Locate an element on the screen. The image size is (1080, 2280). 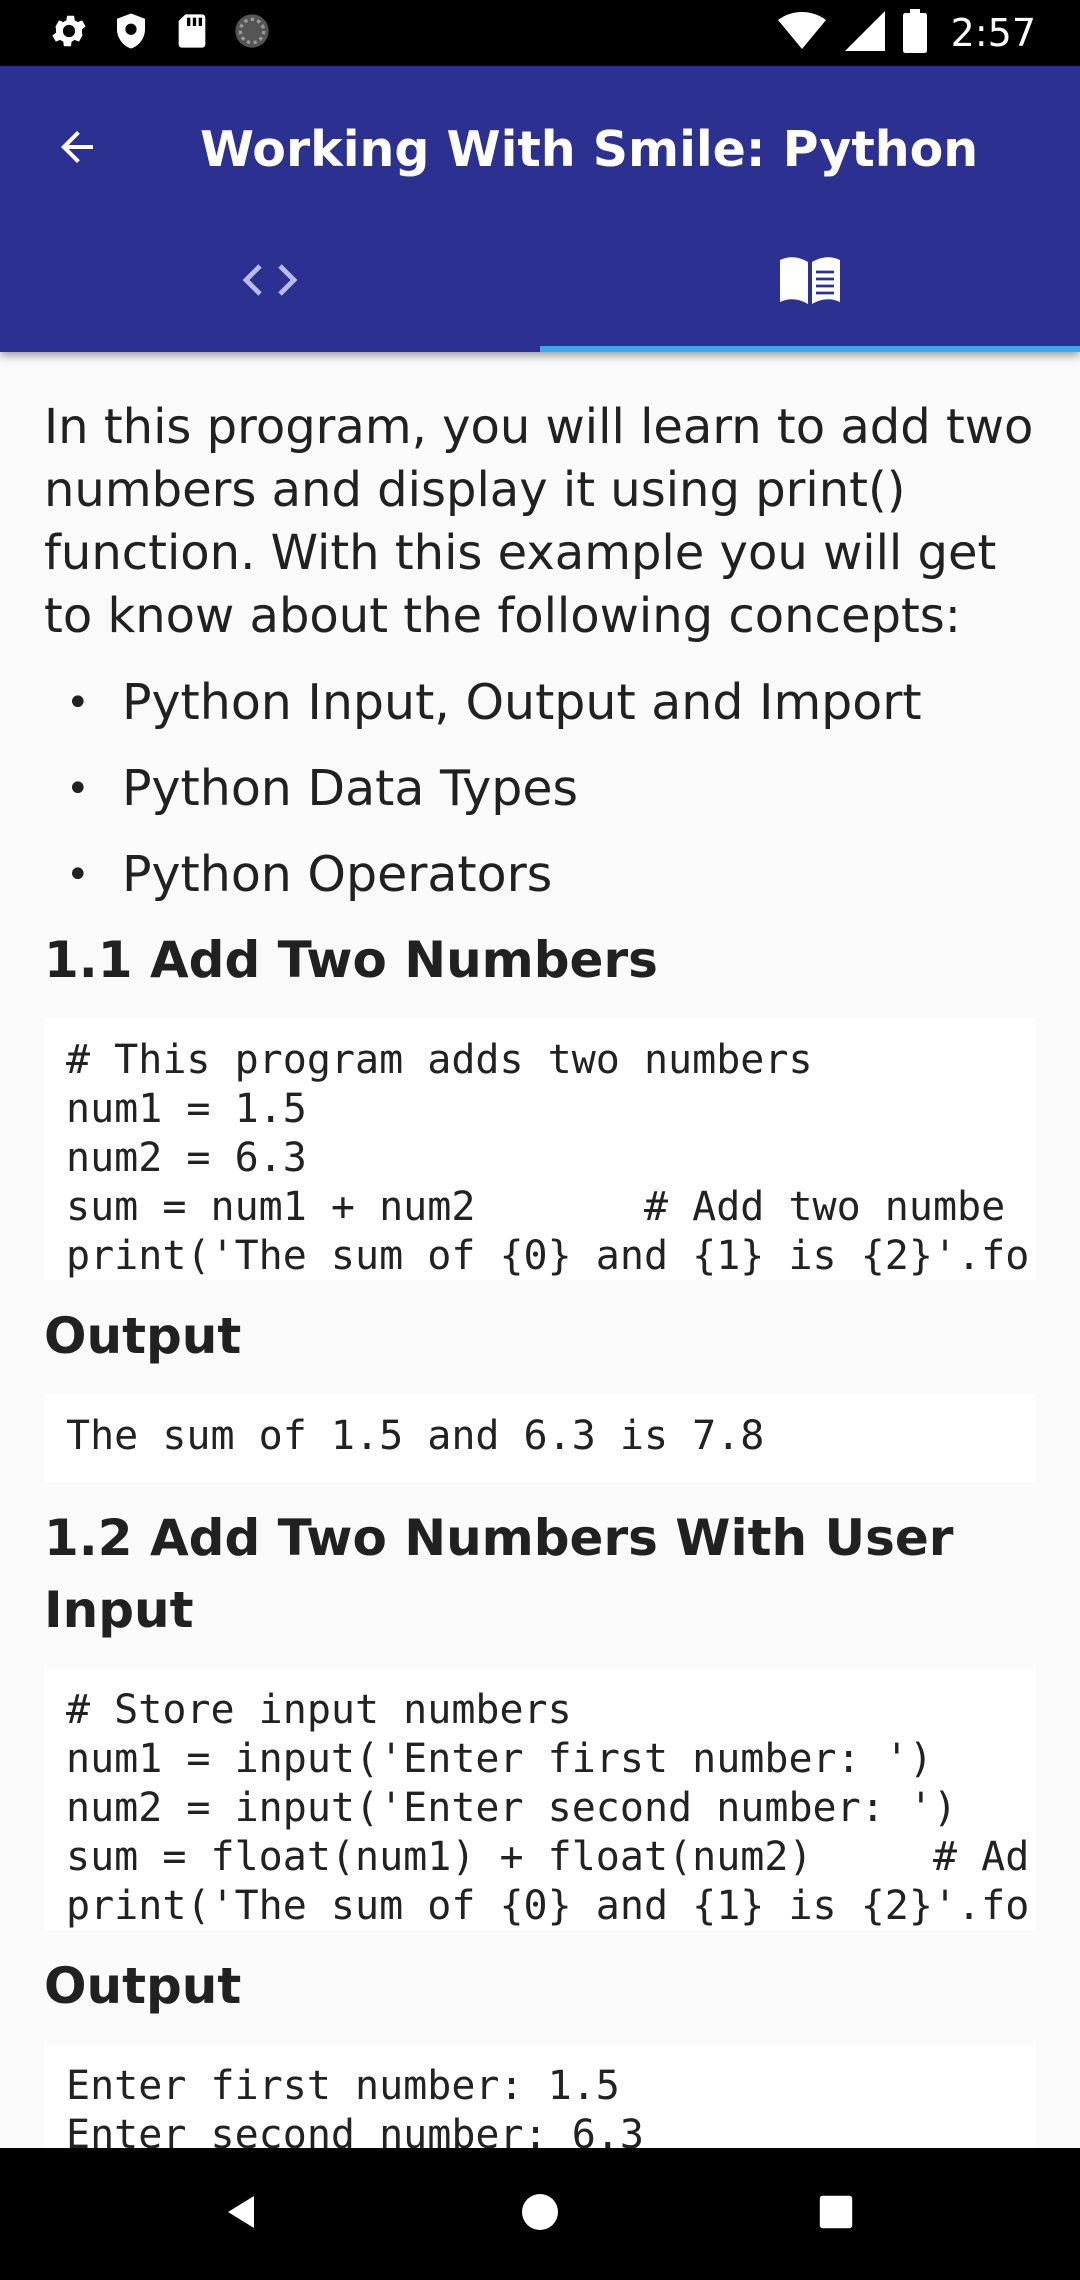
list-item: • Python Input, Output and Import is located at coordinates (540, 703).